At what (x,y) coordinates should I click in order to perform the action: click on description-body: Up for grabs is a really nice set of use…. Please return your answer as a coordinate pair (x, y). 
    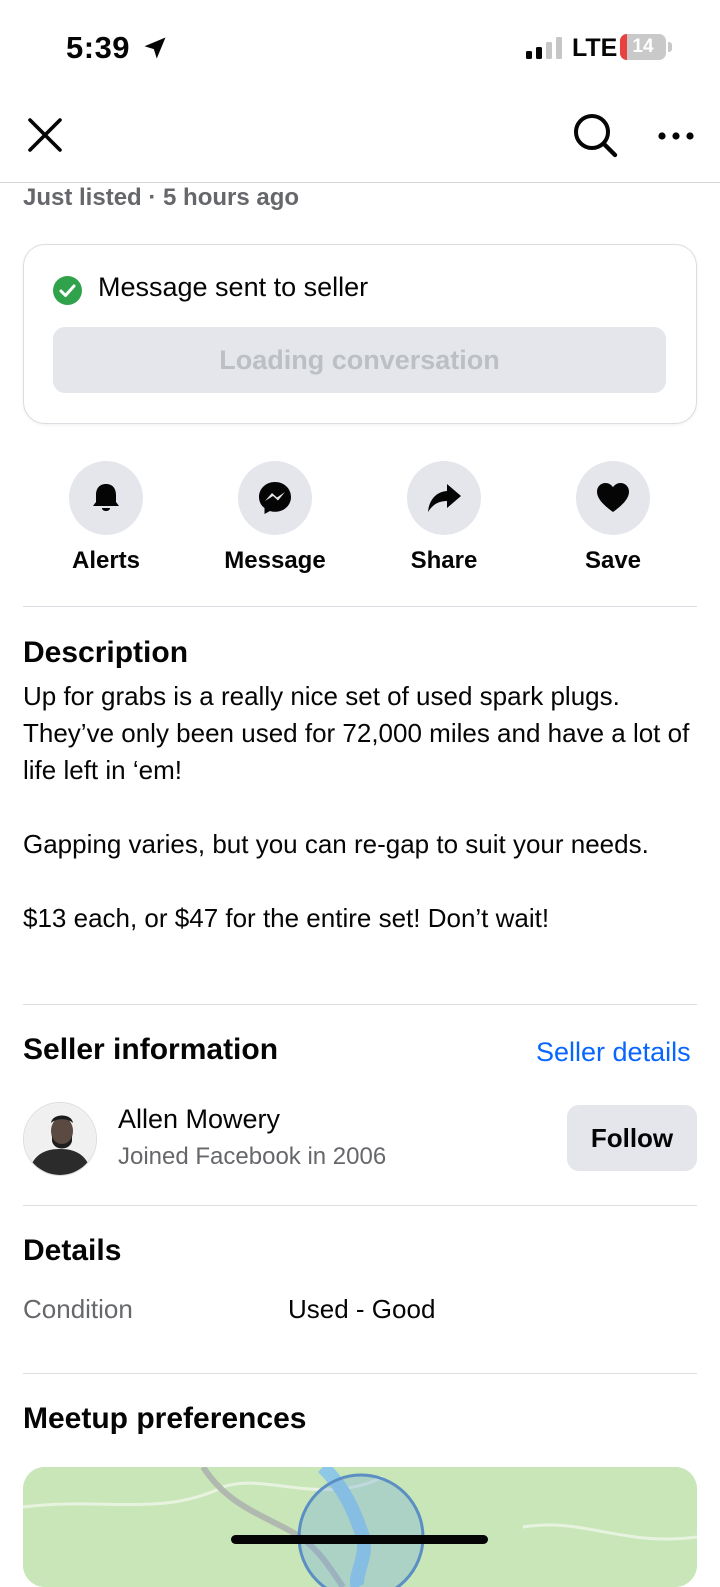
    Looking at the image, I should click on (356, 807).